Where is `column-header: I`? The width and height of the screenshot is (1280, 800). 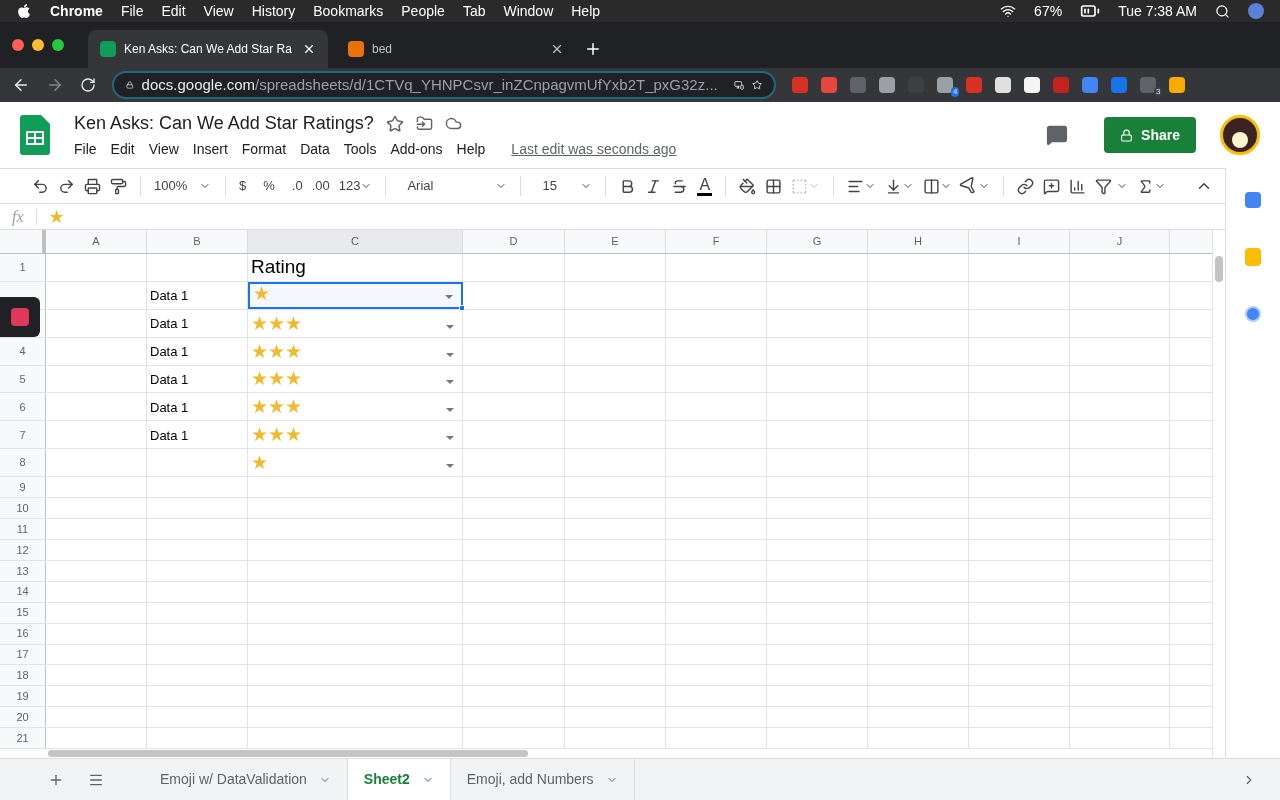 column-header: I is located at coordinates (1019, 241).